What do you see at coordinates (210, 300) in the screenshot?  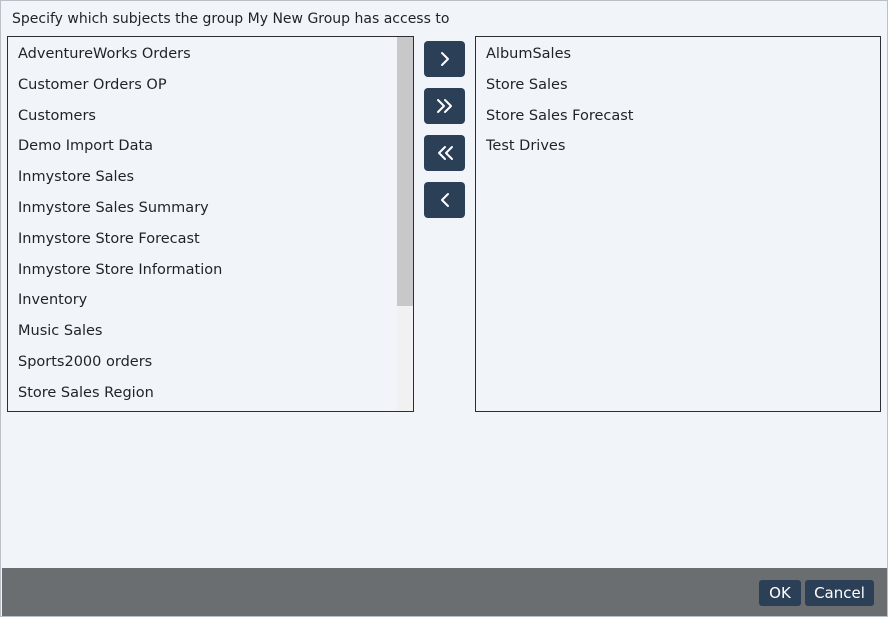 I see `list-item: Inventory` at bounding box center [210, 300].